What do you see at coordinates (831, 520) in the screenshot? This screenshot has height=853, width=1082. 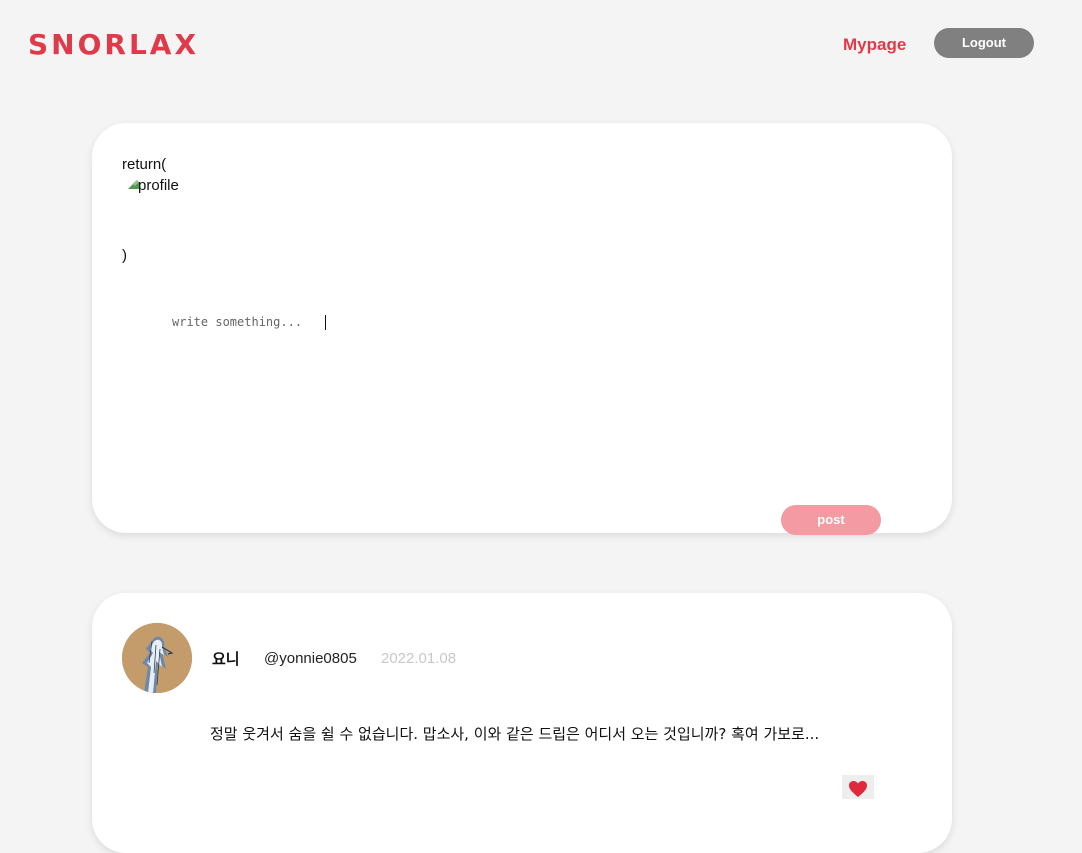 I see `post-button: post` at bounding box center [831, 520].